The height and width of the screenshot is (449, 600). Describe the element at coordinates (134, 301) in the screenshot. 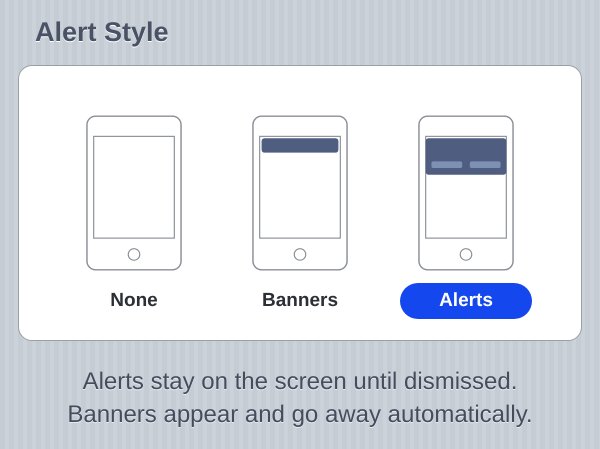

I see `alert-style-option: None` at that location.